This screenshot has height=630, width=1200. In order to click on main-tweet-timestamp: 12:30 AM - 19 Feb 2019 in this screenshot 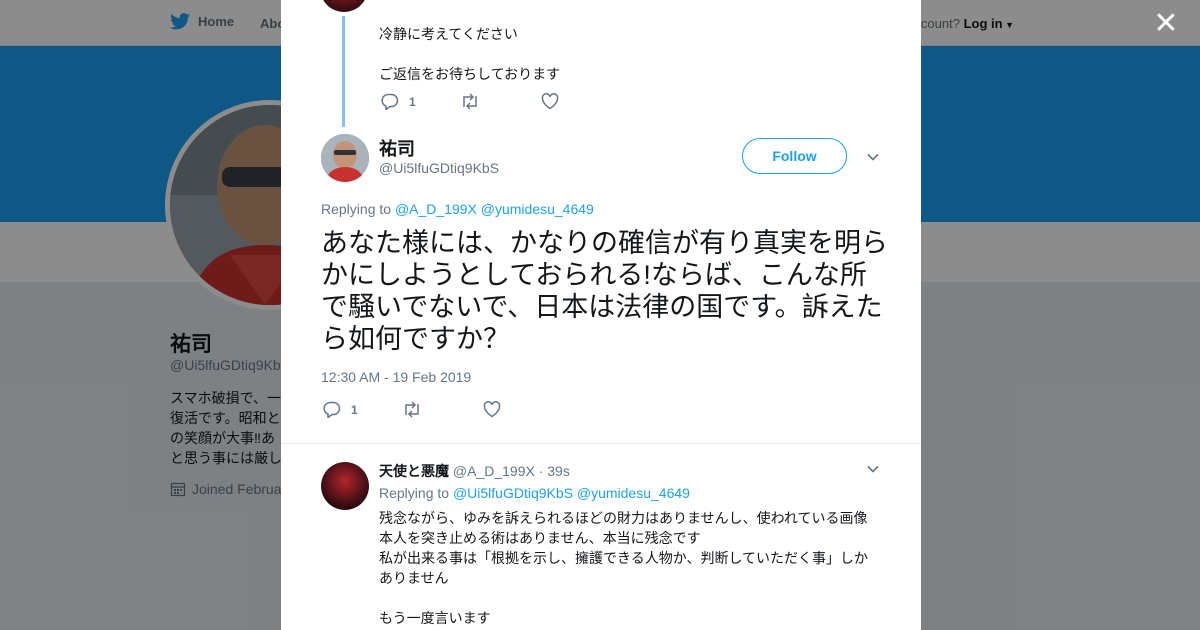, I will do `click(396, 377)`.